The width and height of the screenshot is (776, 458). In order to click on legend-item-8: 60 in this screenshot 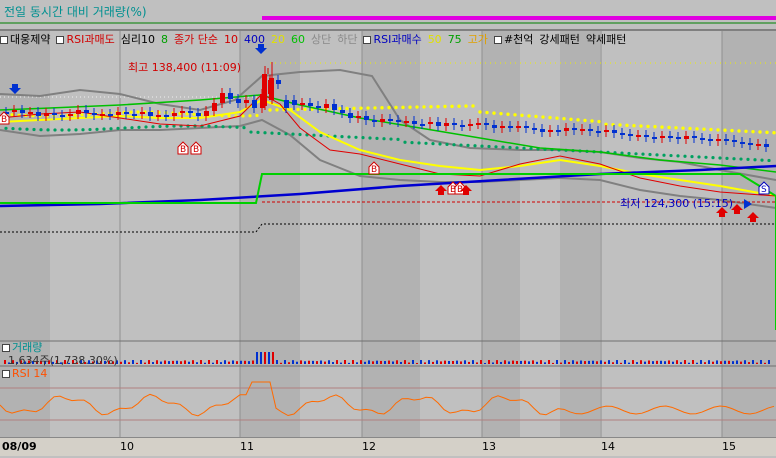, I will do `click(298, 39)`.